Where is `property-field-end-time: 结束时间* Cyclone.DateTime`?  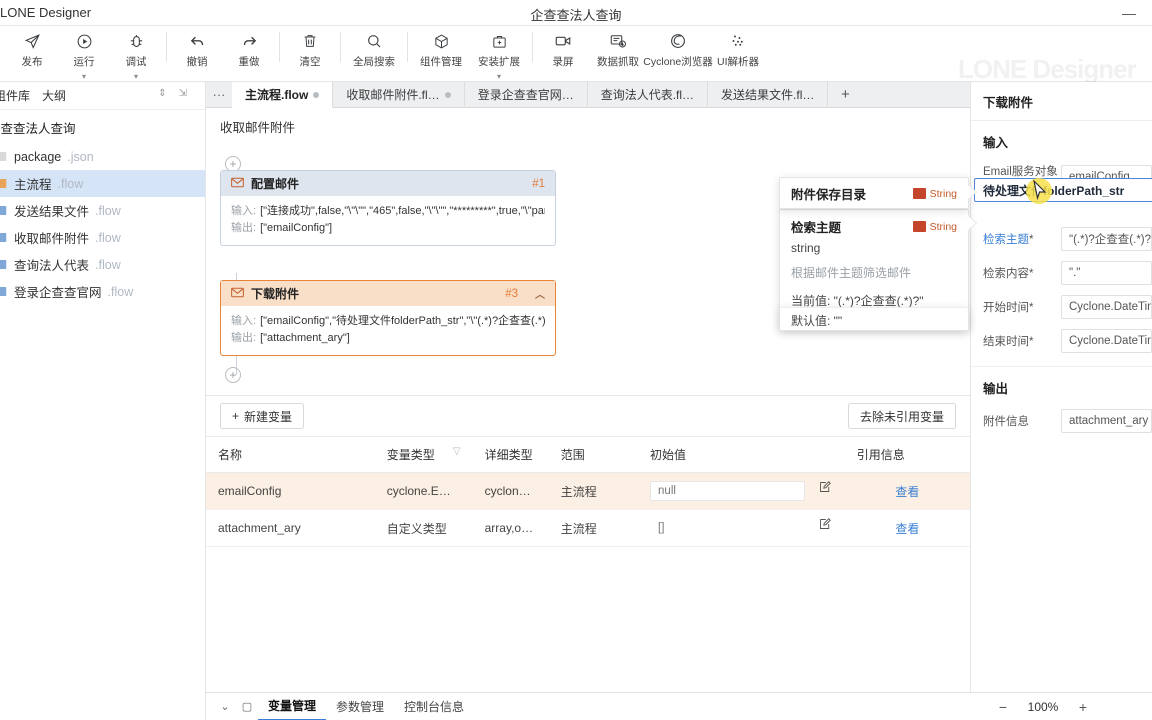
property-field-end-time: 结束时间* Cyclone.DateTime is located at coordinates (1061, 341).